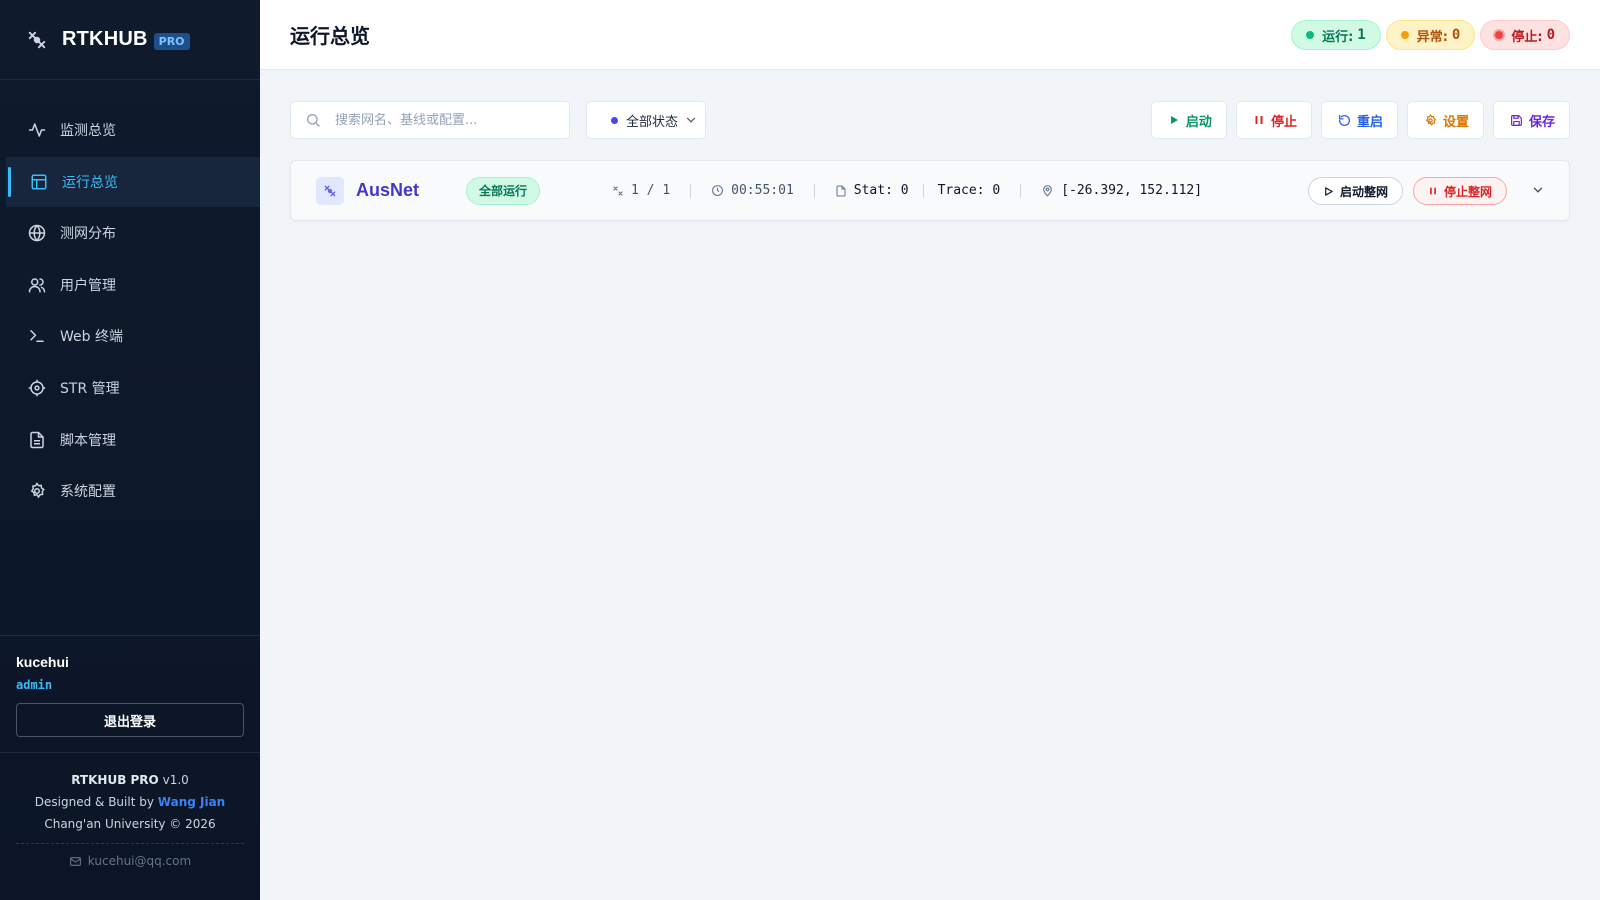  I want to click on start-button: 启动, so click(1188, 120).